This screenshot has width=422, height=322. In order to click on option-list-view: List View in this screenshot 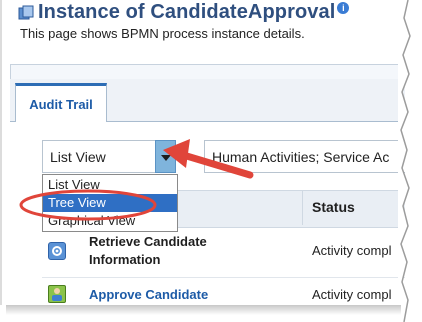, I will do `click(110, 185)`.